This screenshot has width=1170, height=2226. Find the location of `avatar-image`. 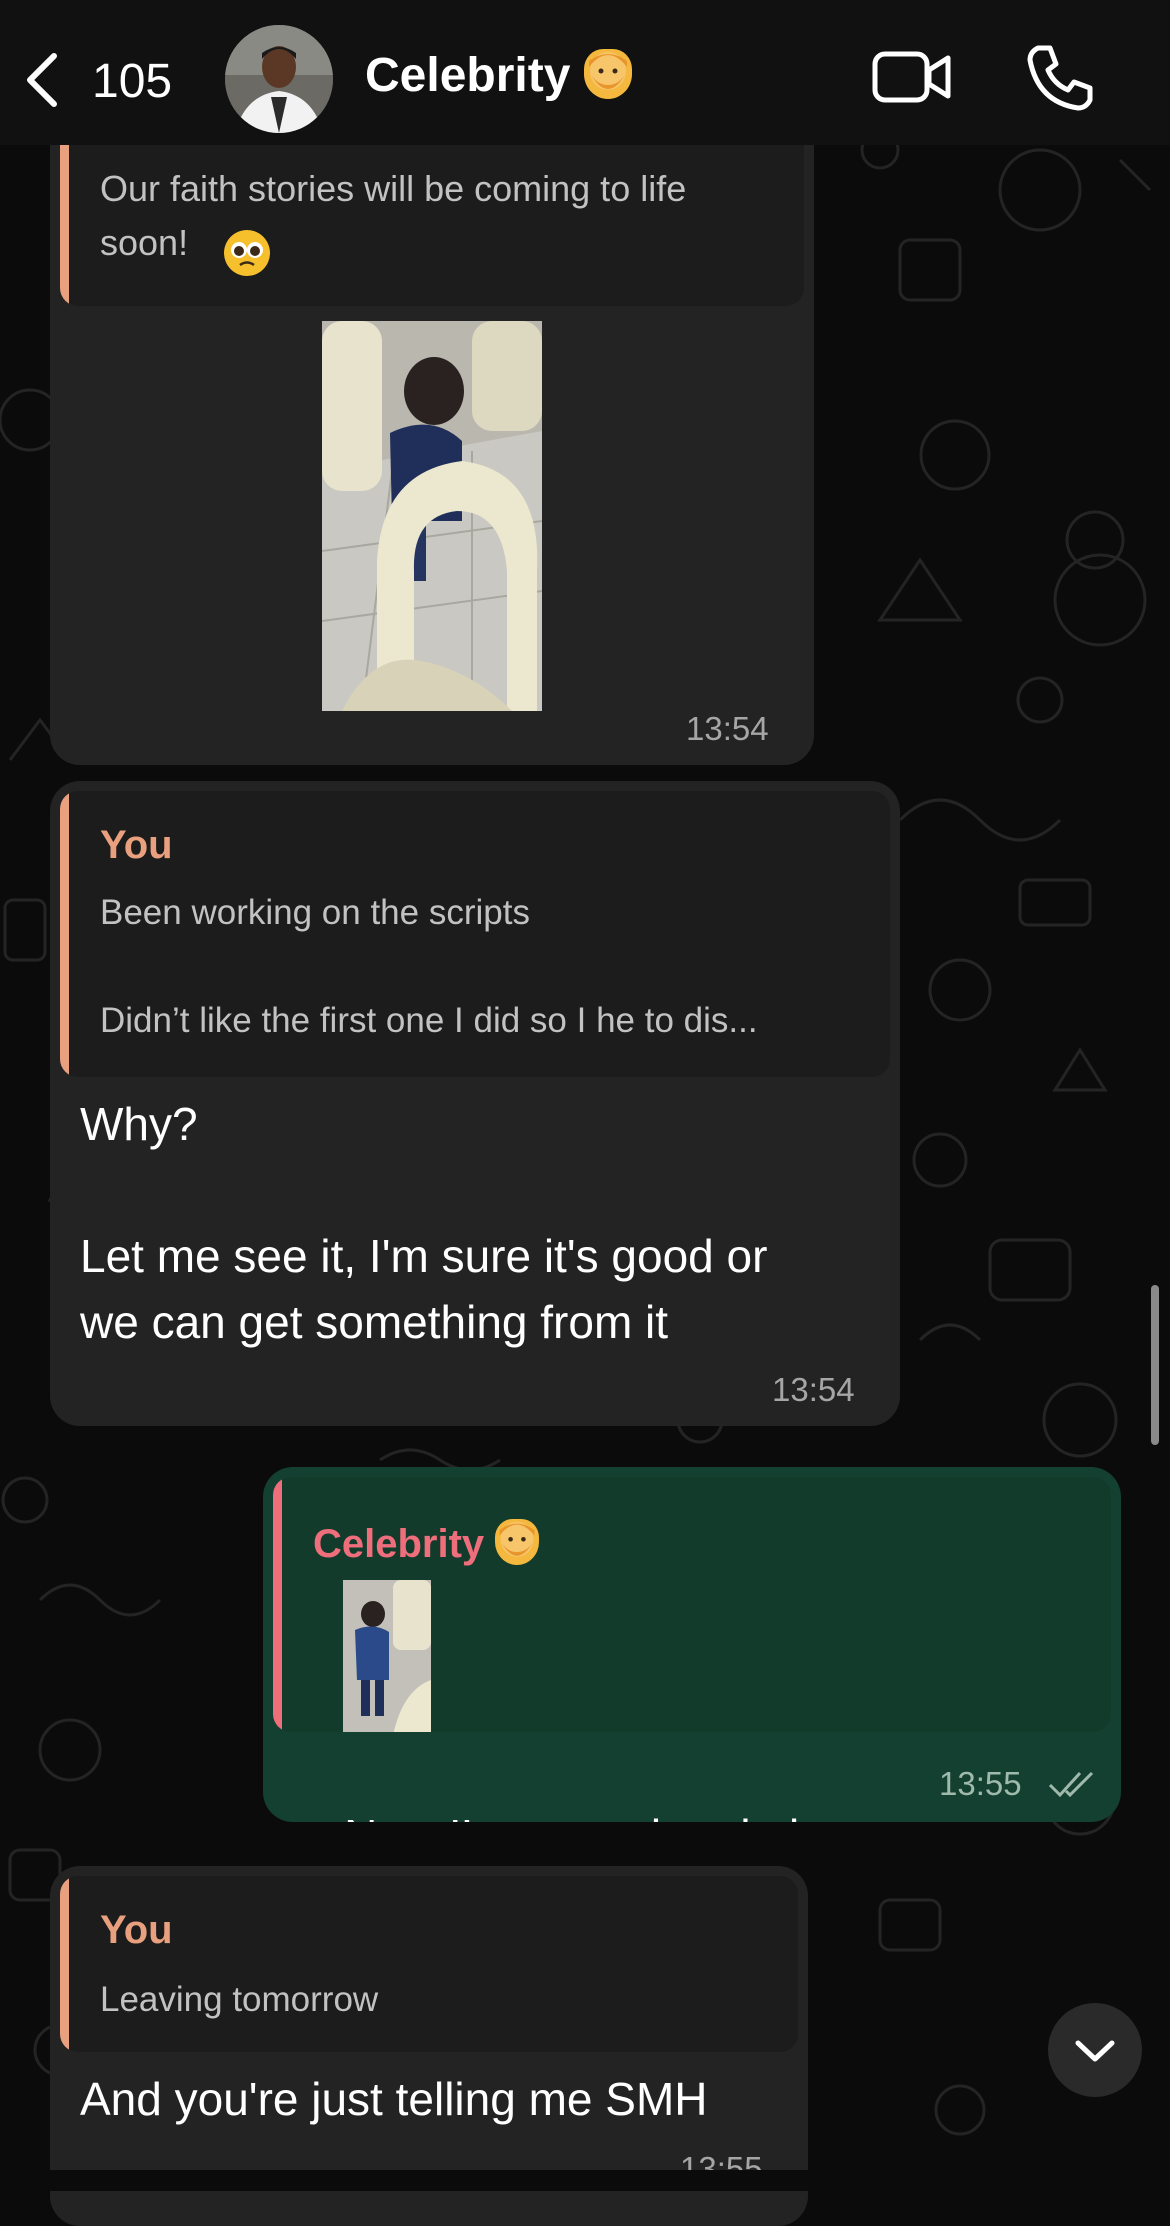

avatar-image is located at coordinates (279, 79).